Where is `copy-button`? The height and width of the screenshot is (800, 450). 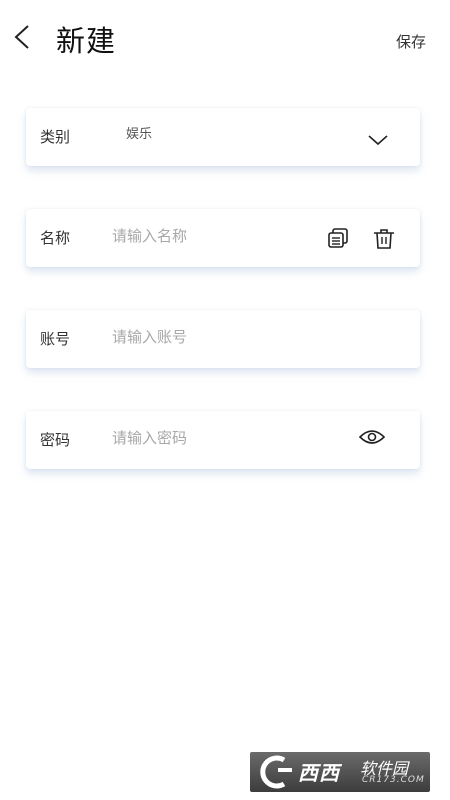
copy-button is located at coordinates (338, 239).